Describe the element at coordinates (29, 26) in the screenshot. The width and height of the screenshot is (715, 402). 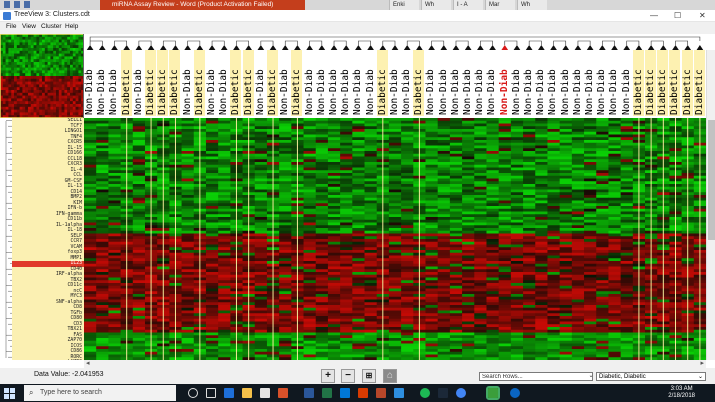
I see `menu-view: View` at that location.